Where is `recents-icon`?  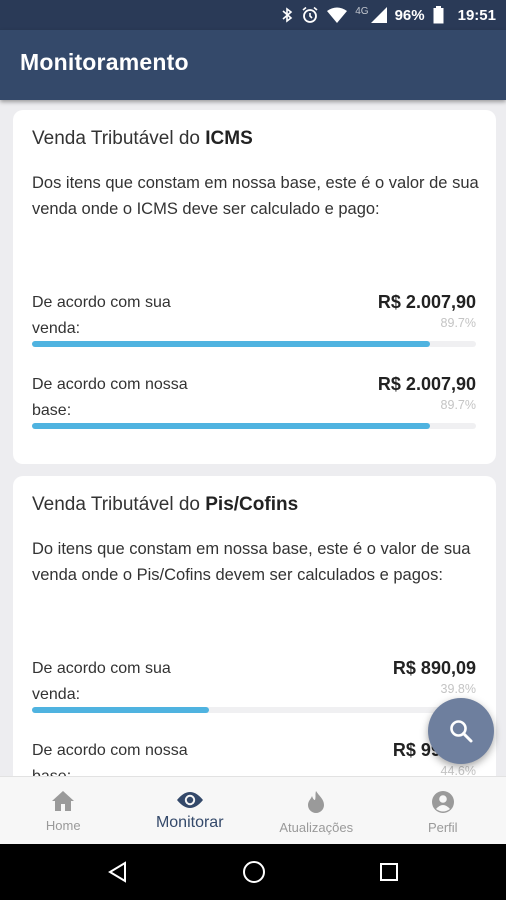 recents-icon is located at coordinates (389, 872).